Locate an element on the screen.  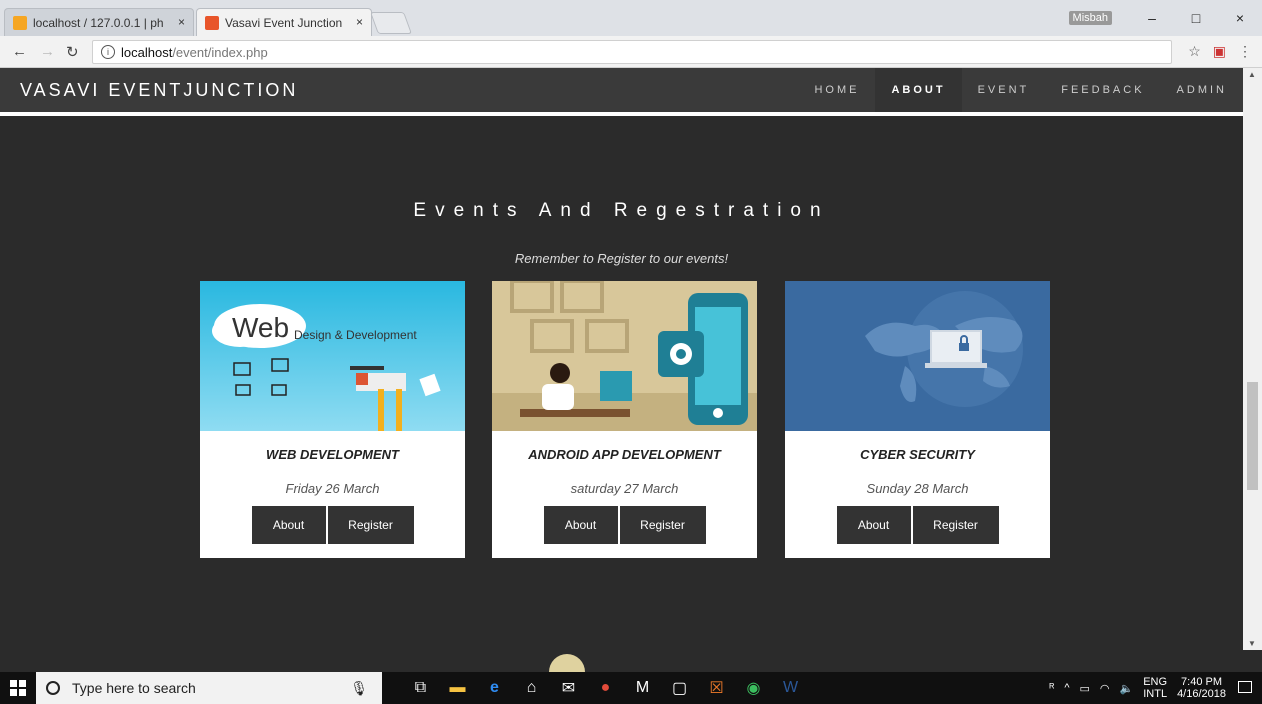
whatsapp-icon: ◉ is located at coordinates (753, 688).